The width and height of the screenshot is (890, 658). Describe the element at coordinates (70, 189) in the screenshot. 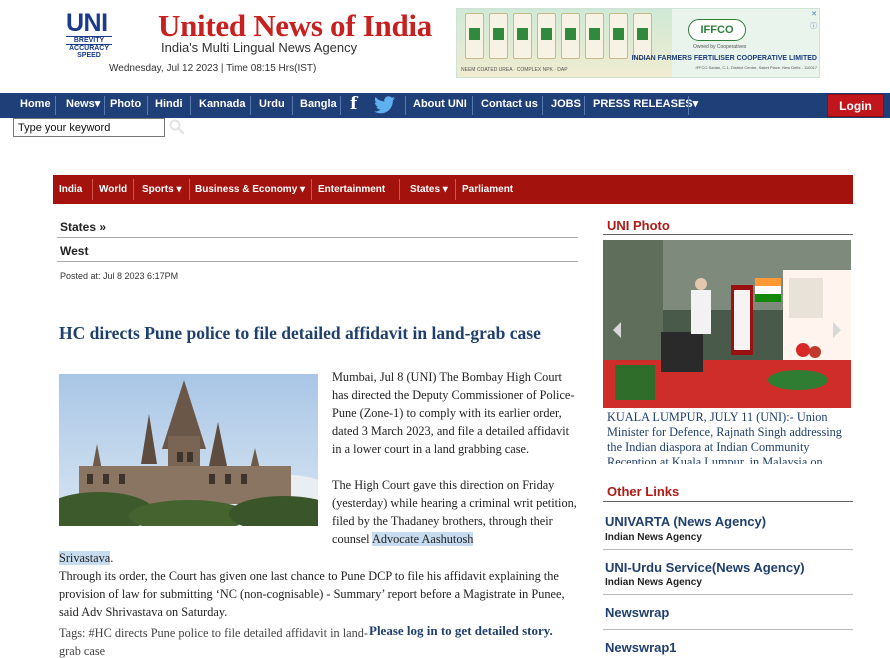

I see `secnav-india: India` at that location.